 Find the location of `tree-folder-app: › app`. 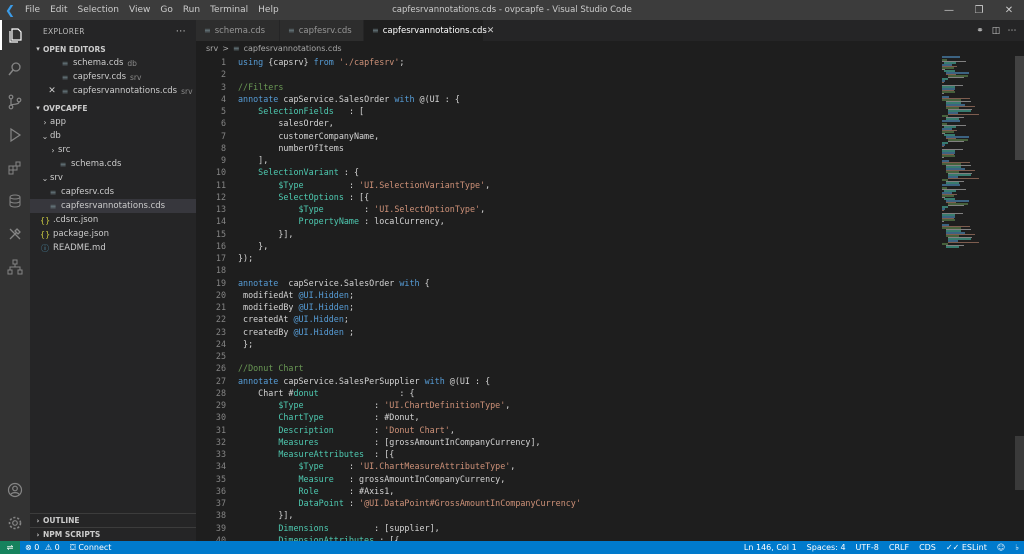

tree-folder-app: › app is located at coordinates (113, 122).